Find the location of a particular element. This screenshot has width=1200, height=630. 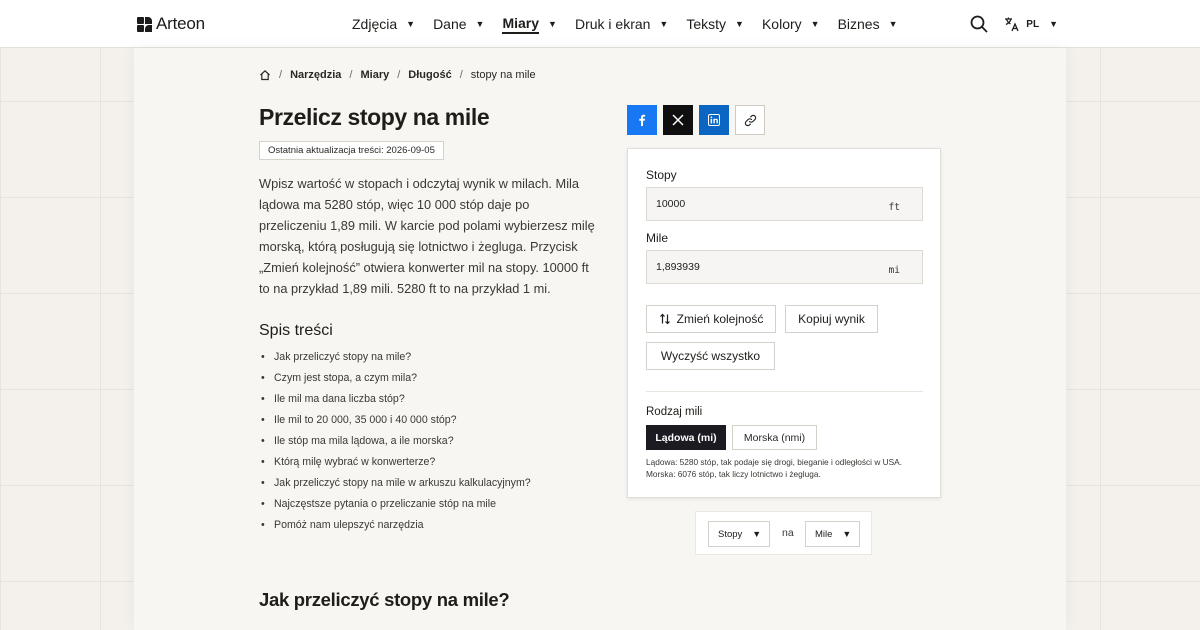

from-unit-value: Stopy is located at coordinates (730, 534).